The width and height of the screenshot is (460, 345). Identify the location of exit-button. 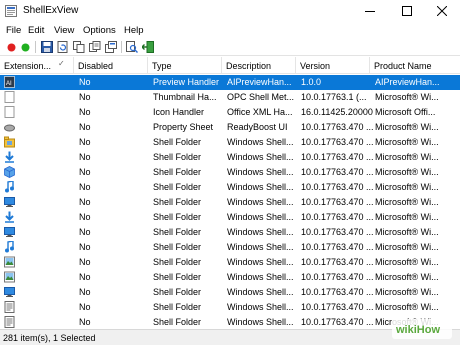
(148, 47).